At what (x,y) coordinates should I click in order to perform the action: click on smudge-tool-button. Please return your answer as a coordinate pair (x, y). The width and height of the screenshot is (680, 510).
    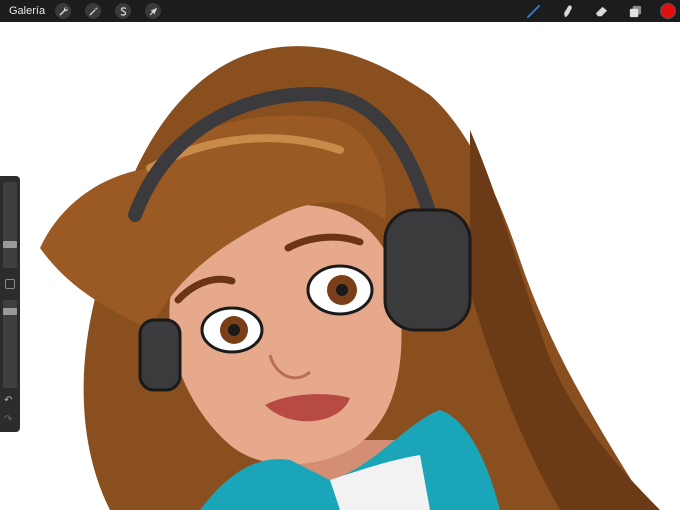
    Looking at the image, I should click on (567, 11).